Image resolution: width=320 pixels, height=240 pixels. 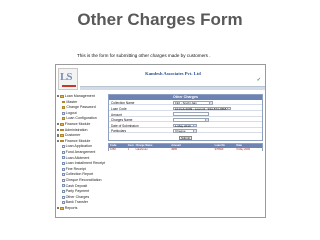 I want to click on sidebar-item-label: Cash Deposit, so click(x=76, y=185).